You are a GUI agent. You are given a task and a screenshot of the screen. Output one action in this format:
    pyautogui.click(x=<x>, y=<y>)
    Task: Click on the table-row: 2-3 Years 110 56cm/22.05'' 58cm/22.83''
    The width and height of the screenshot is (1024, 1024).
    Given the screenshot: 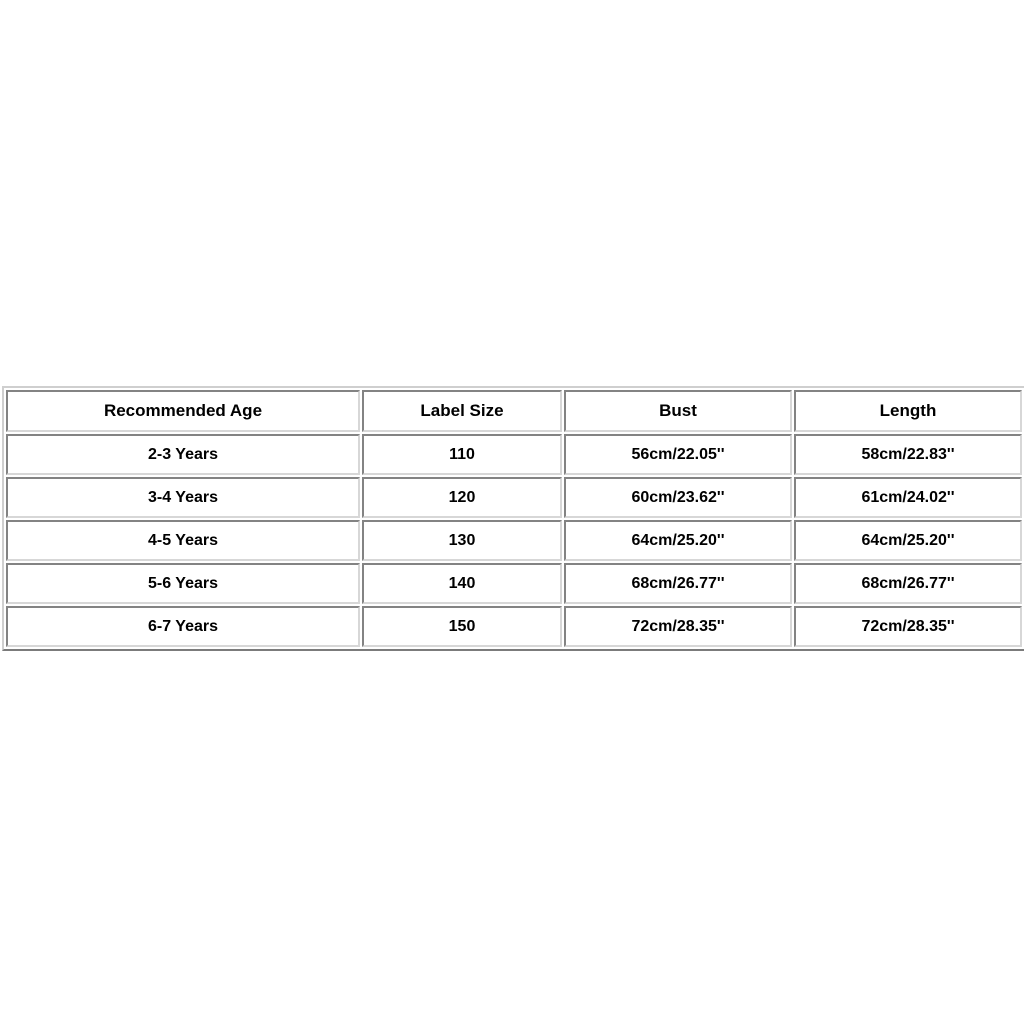 What is the action you would take?
    pyautogui.click(x=514, y=454)
    